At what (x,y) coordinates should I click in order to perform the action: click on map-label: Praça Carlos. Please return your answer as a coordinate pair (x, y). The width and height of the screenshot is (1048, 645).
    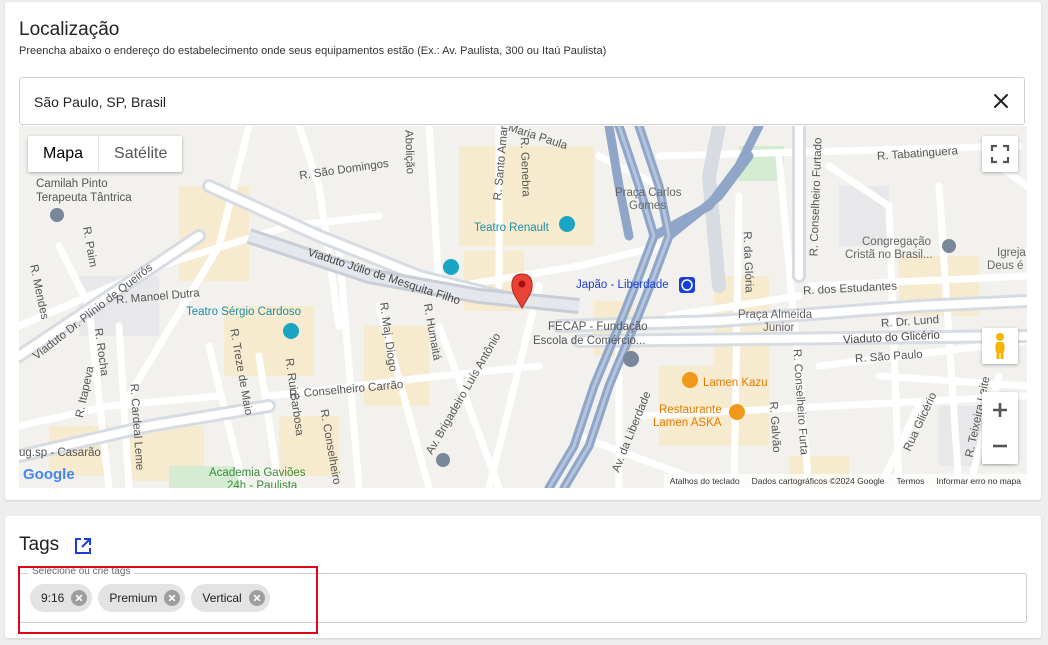
    Looking at the image, I should click on (648, 193).